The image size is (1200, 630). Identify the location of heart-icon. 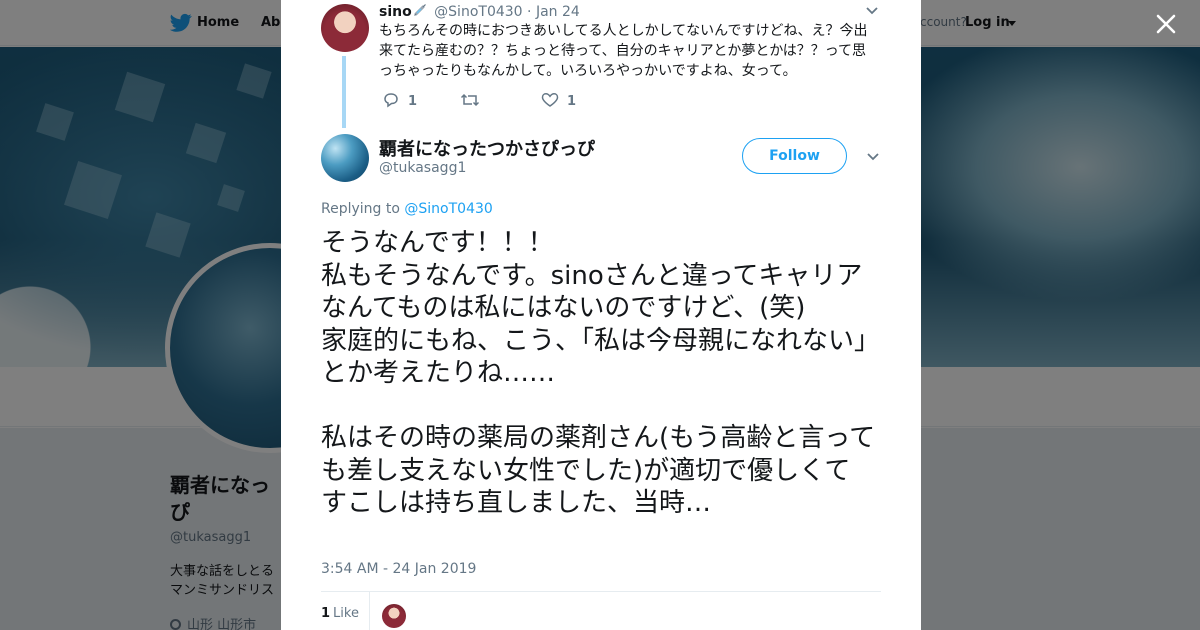
(550, 100).